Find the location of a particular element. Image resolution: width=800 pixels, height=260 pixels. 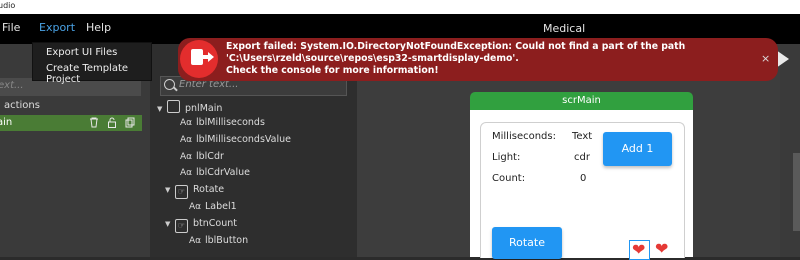

count-label: Count: is located at coordinates (509, 178).